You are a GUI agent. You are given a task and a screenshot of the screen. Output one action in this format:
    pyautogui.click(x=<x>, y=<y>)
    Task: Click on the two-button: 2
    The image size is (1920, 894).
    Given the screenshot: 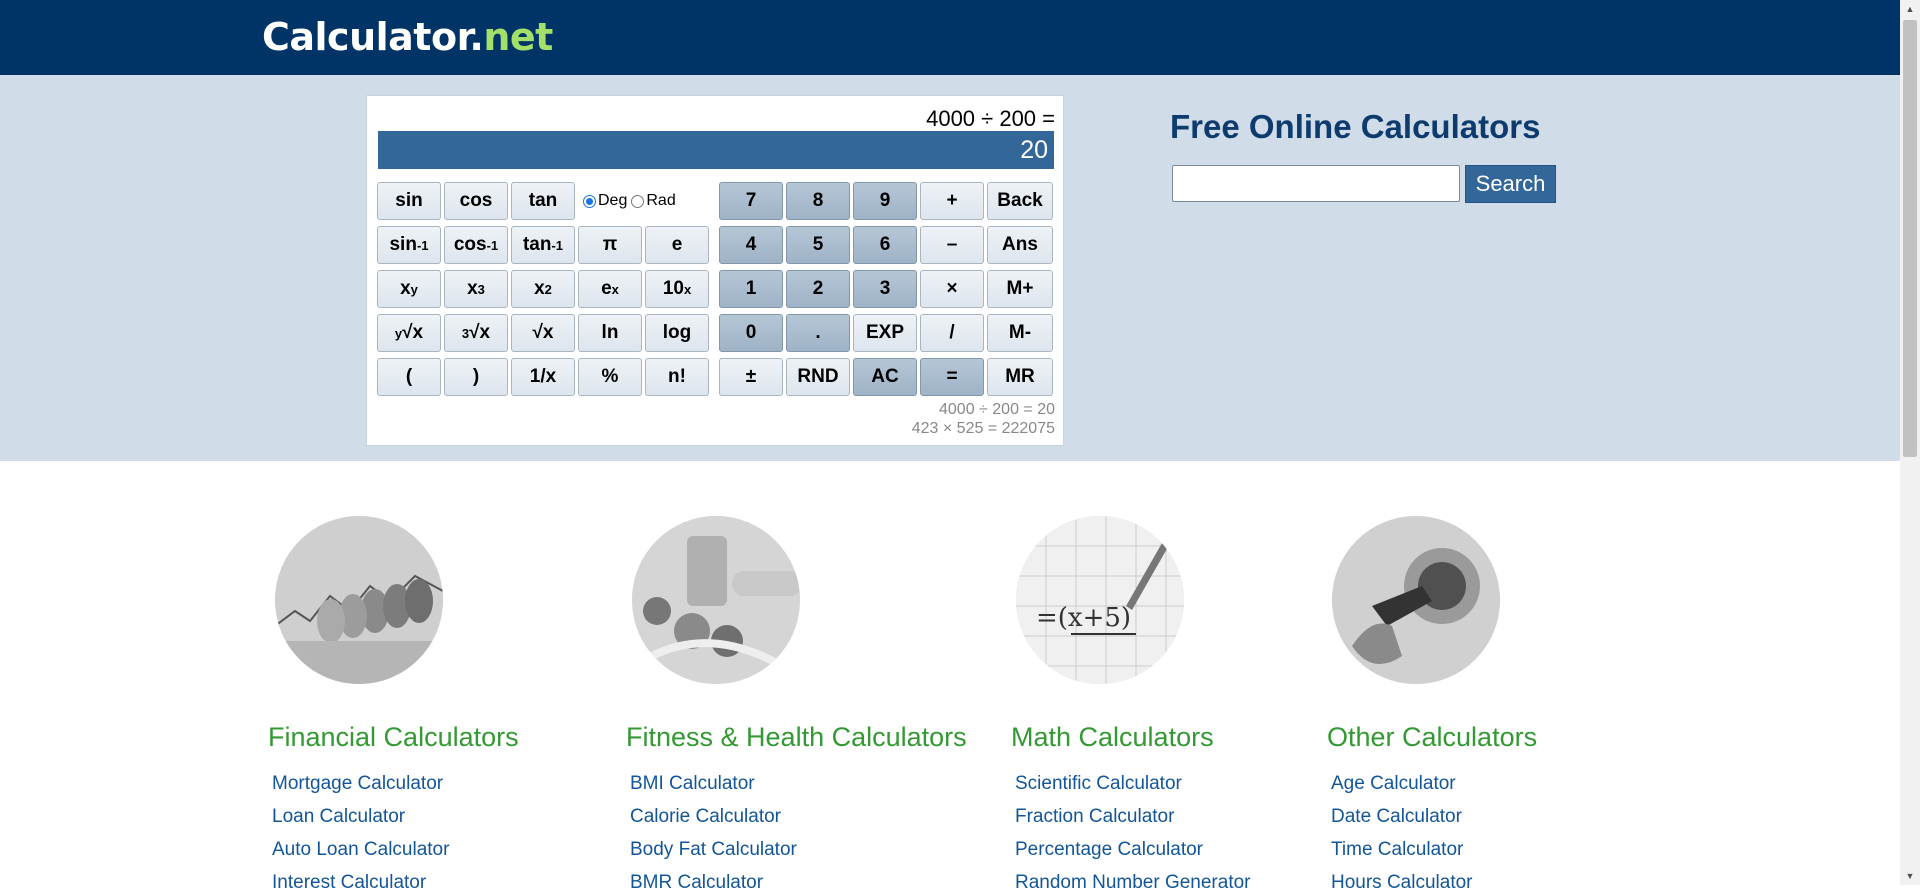 What is the action you would take?
    pyautogui.click(x=818, y=289)
    